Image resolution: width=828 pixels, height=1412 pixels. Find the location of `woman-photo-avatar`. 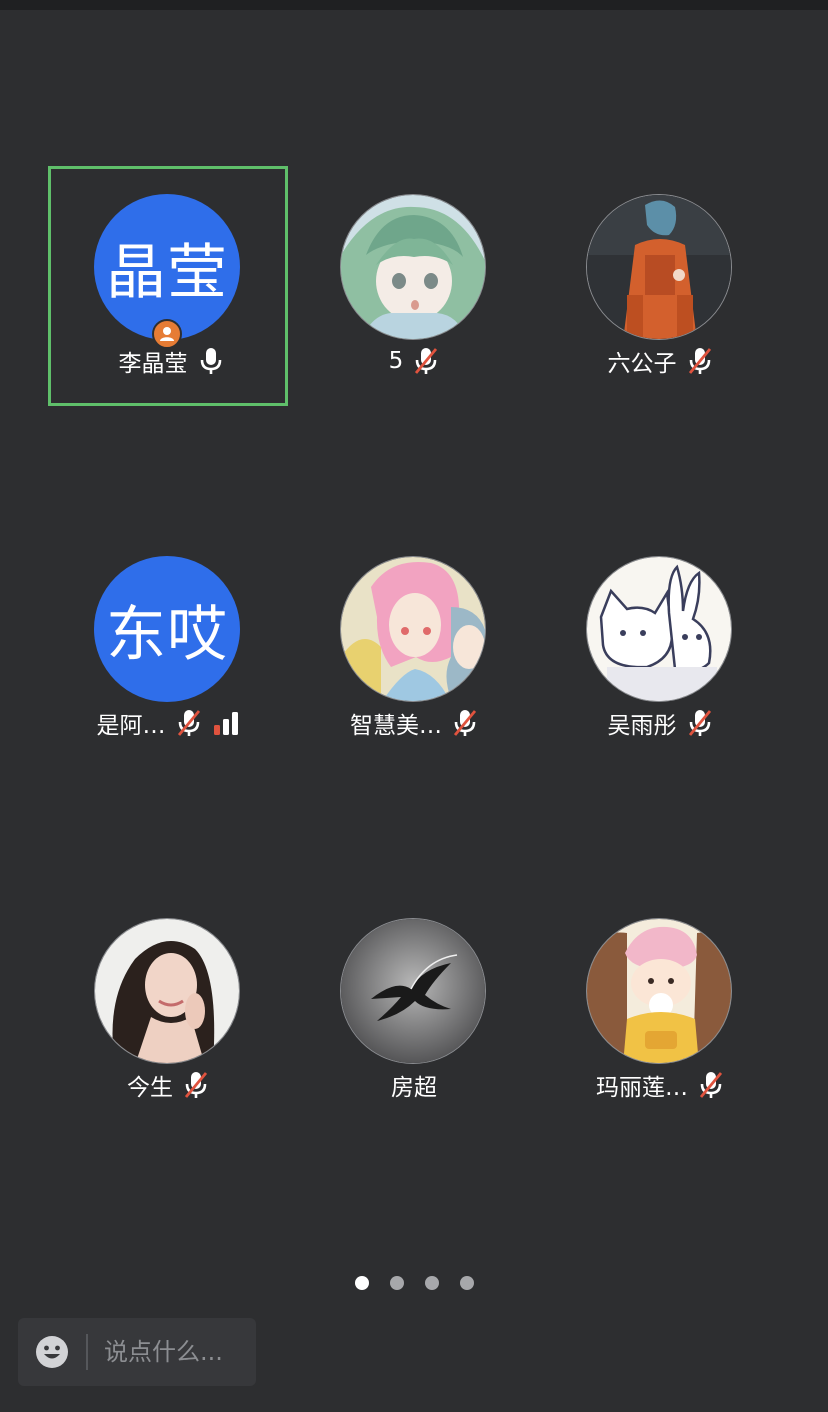

woman-photo-avatar is located at coordinates (167, 991).